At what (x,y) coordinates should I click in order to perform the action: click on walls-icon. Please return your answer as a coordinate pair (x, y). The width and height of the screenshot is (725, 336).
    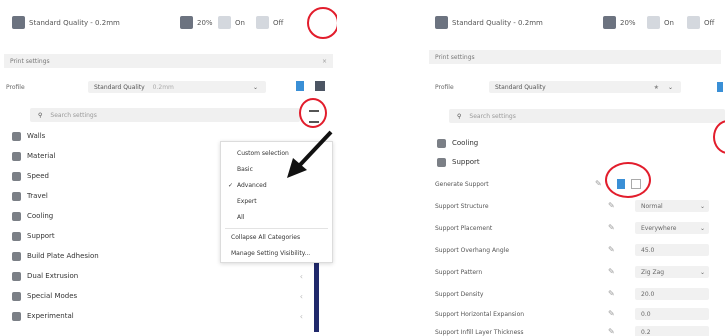
    Looking at the image, I should click on (16, 136).